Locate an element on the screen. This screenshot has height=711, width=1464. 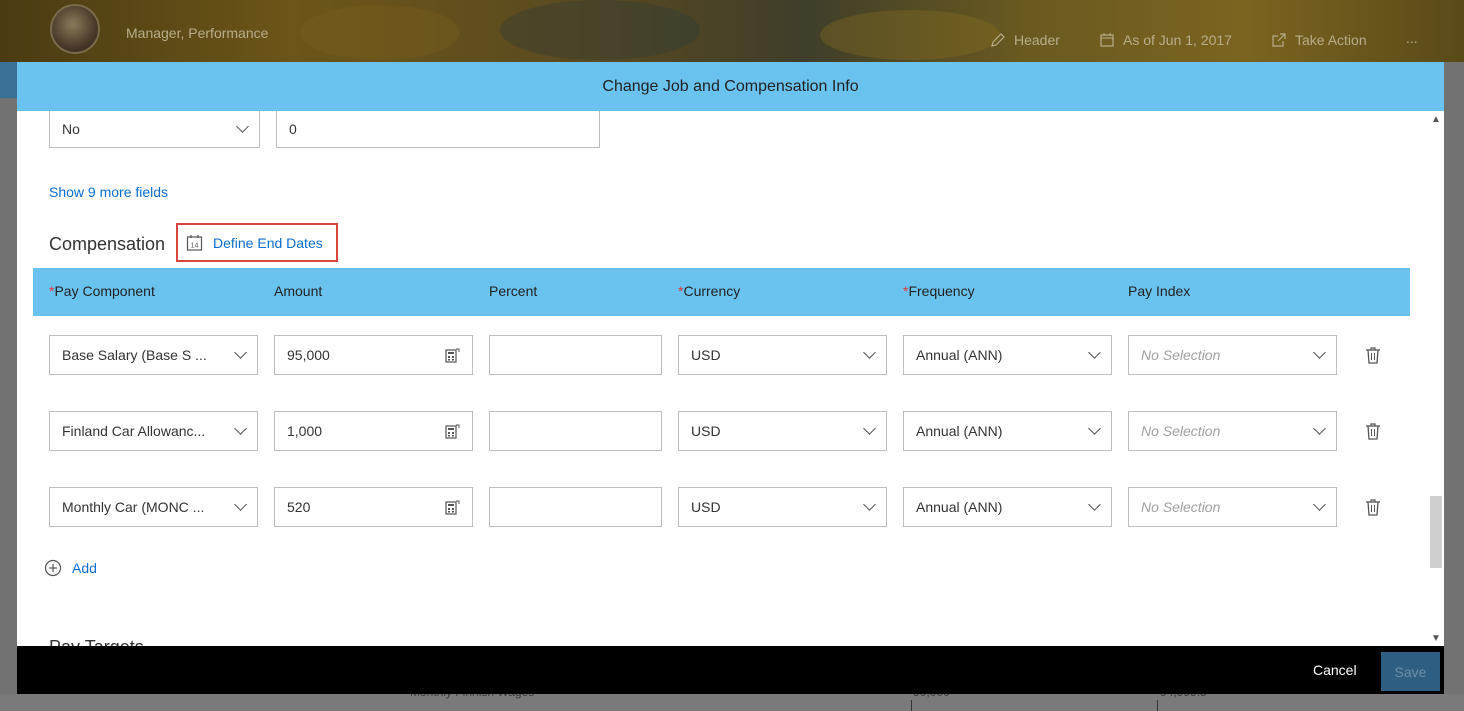
top-input: 0 is located at coordinates (438, 129).